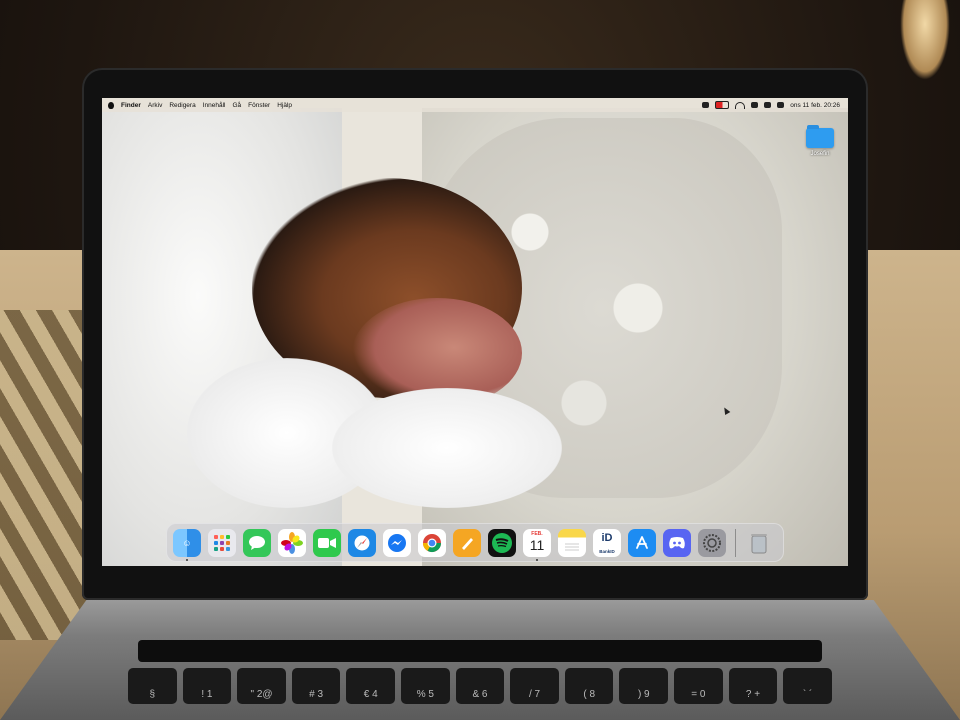  Describe the element at coordinates (781, 105) in the screenshot. I see `siri-icon` at that location.